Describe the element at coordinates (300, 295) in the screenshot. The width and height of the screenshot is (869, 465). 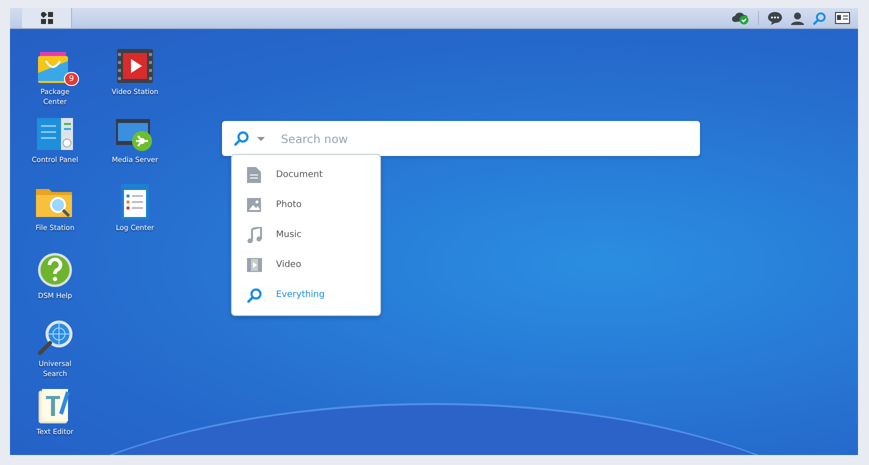
I see `menu-item-label: Everything` at that location.